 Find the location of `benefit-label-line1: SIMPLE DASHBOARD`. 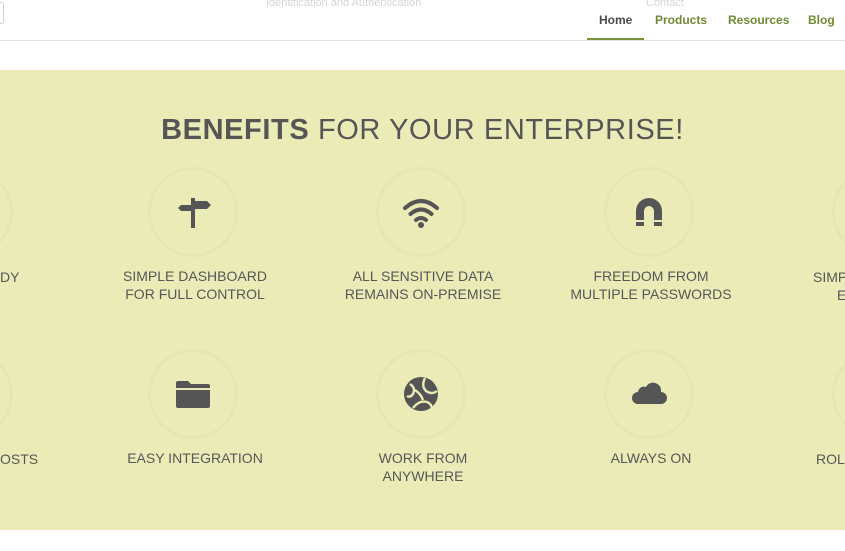

benefit-label-line1: SIMPLE DASHBOARD is located at coordinates (195, 276).